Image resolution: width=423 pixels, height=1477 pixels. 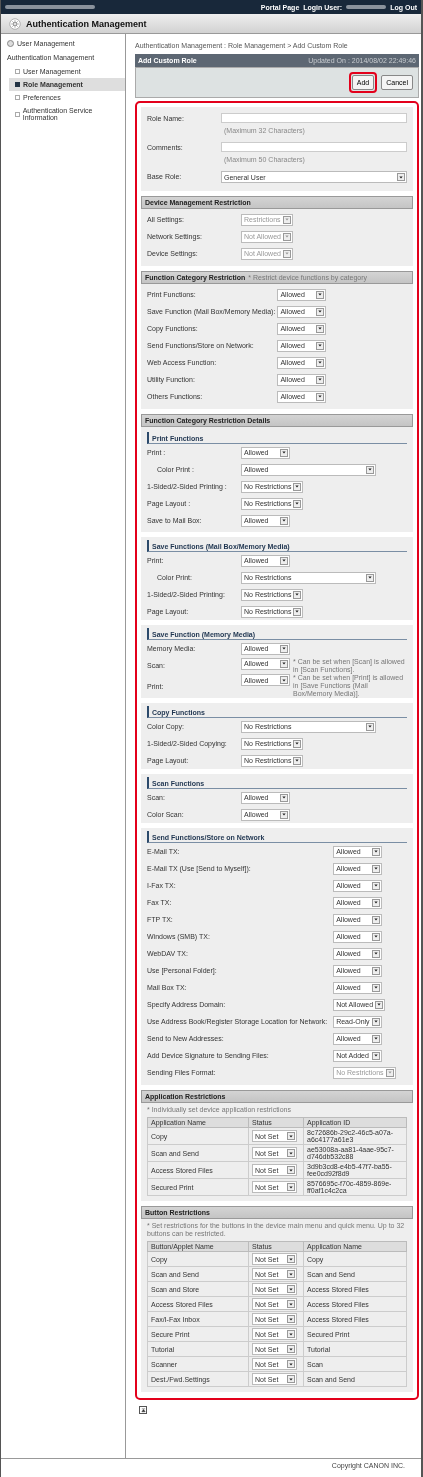 What do you see at coordinates (143, 1410) in the screenshot?
I see `back-to-top-icon` at bounding box center [143, 1410].